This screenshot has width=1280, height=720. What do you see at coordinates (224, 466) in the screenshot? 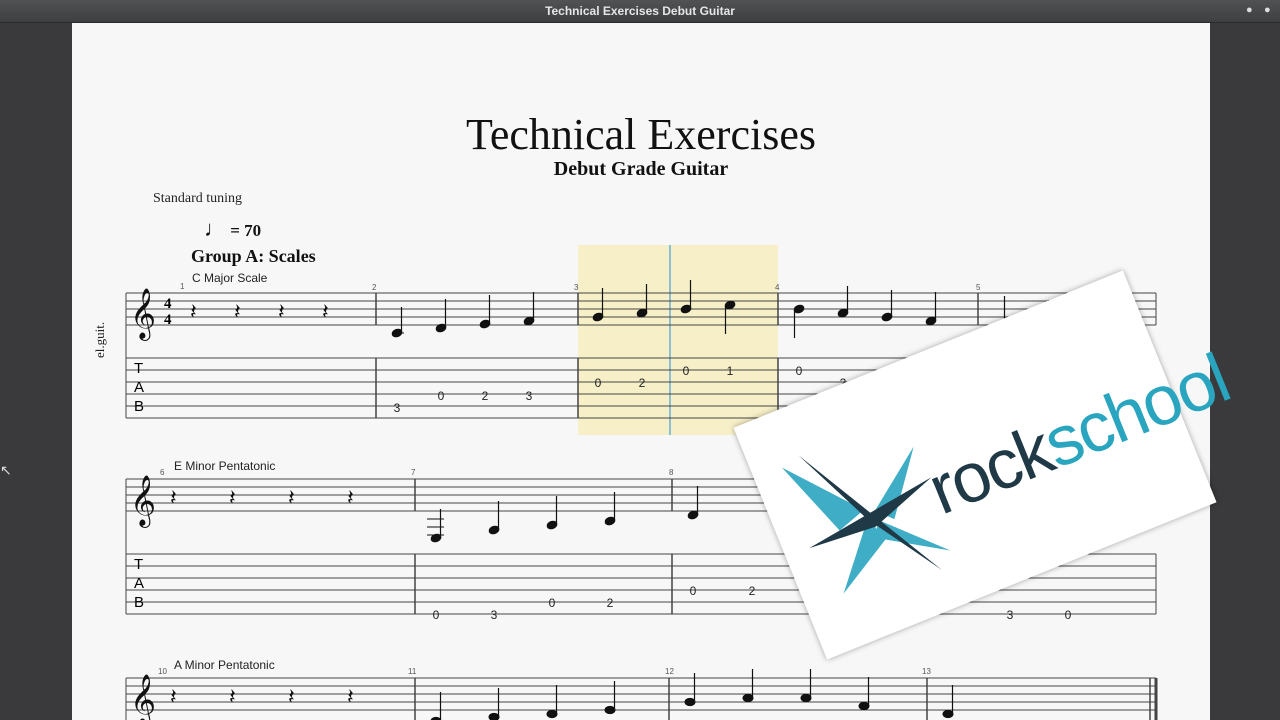
I see `section-label: E Minor Pentatonic` at bounding box center [224, 466].